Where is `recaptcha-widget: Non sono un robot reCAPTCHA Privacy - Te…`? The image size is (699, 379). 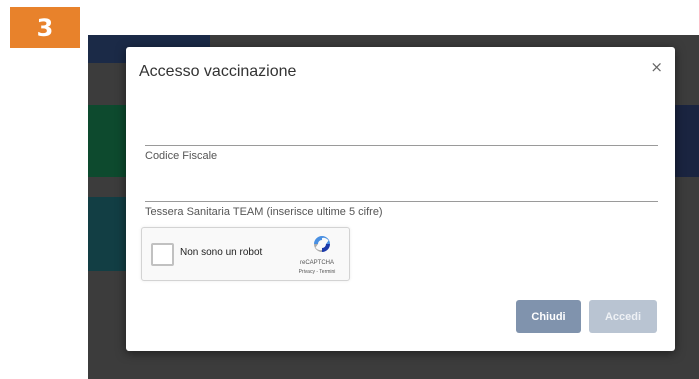 recaptcha-widget: Non sono un robot reCAPTCHA Privacy - Te… is located at coordinates (245, 254).